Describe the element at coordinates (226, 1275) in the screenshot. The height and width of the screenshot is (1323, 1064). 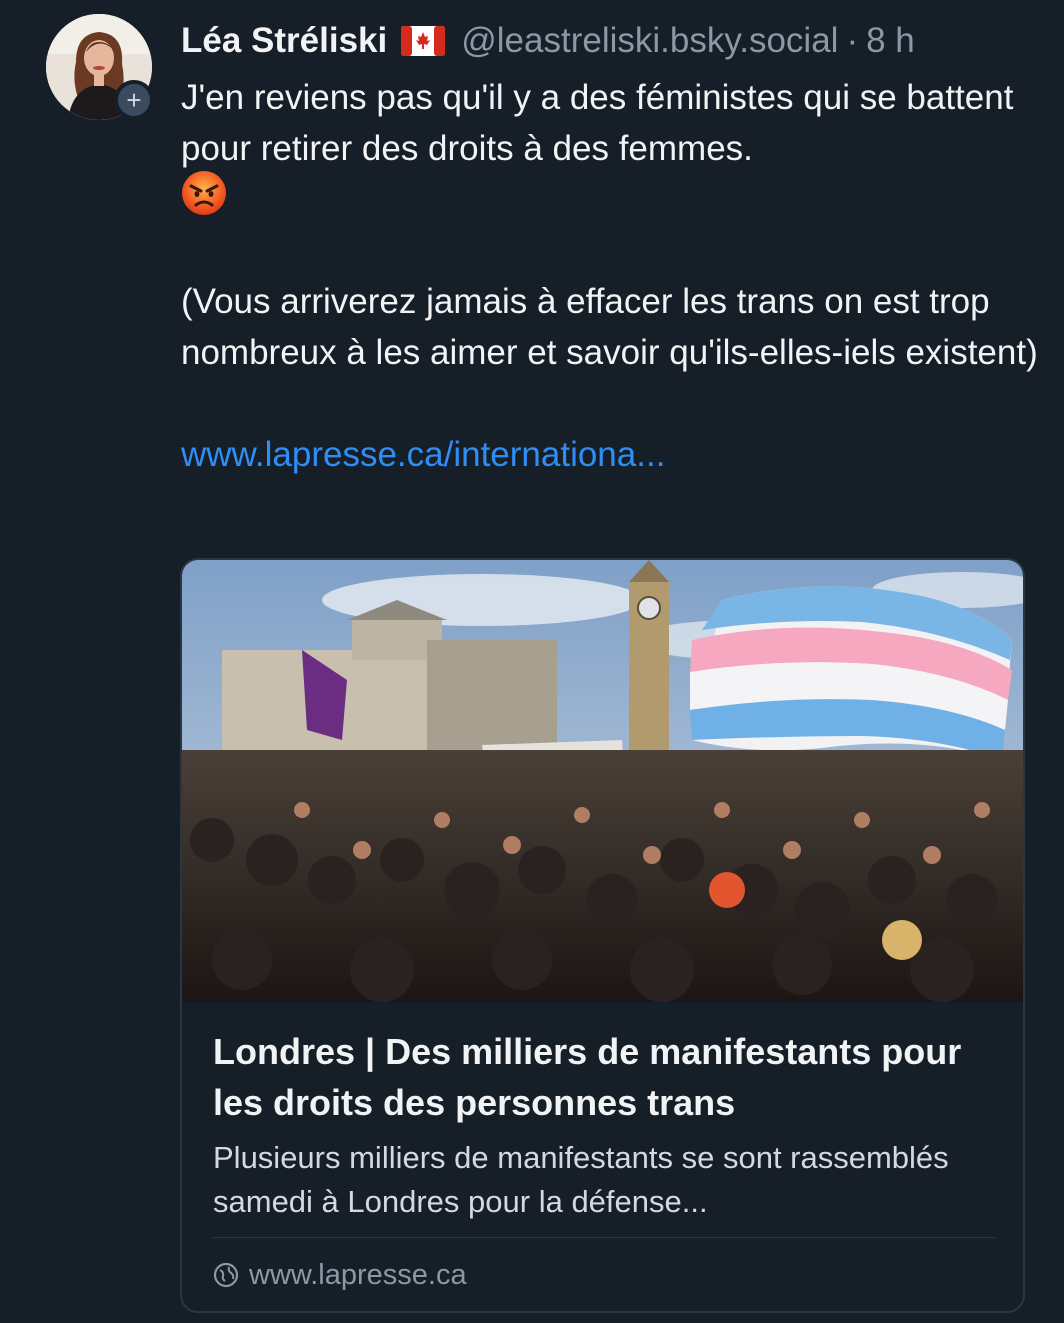
I see `globe-icon` at that location.